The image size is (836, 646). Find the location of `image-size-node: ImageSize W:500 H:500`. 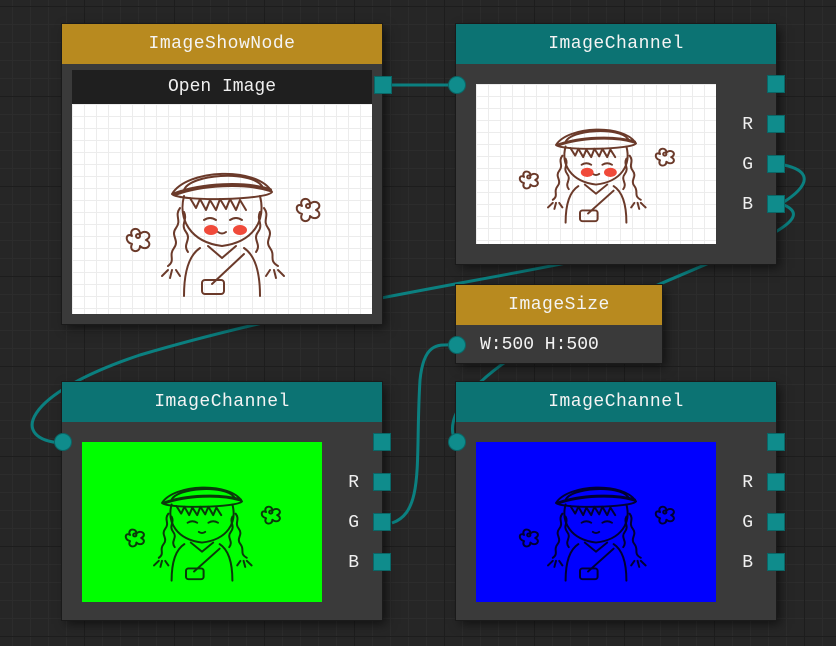

image-size-node: ImageSize W:500 H:500 is located at coordinates (555, 324).